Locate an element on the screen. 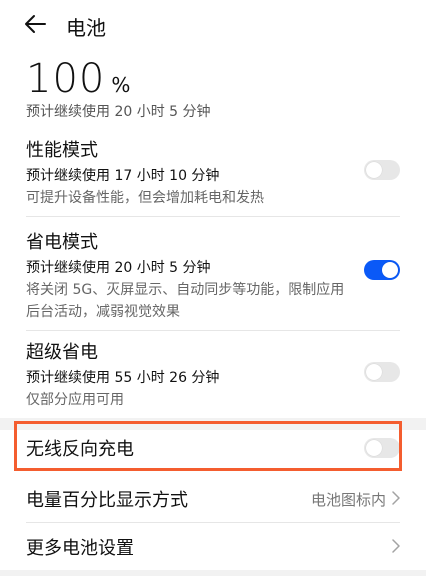  ultra-power-saving-title: 超级省电 is located at coordinates (62, 352).